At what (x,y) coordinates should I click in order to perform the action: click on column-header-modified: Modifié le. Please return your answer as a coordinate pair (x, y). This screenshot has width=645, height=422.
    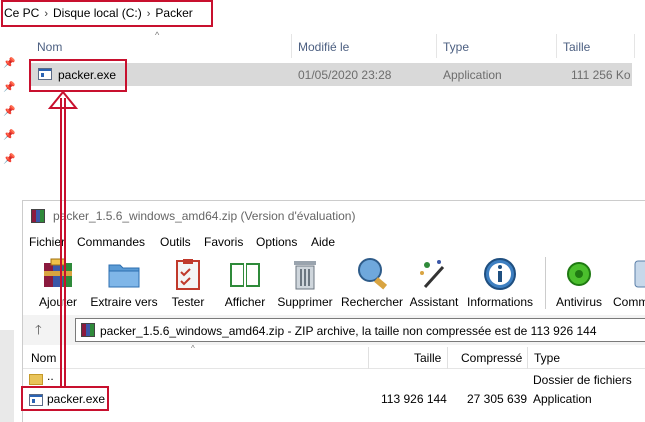
    Looking at the image, I should click on (323, 52).